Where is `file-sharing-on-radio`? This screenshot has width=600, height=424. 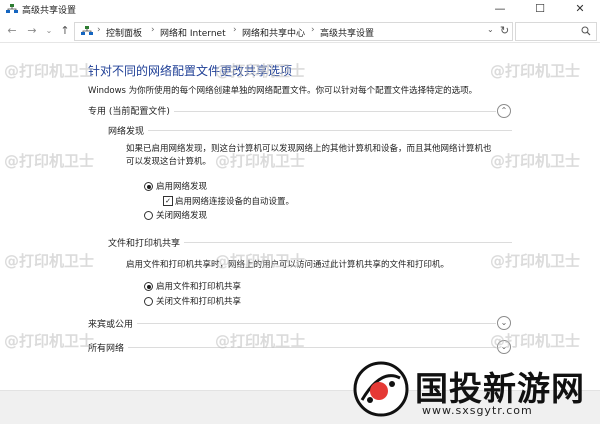
file-sharing-on-radio is located at coordinates (148, 286).